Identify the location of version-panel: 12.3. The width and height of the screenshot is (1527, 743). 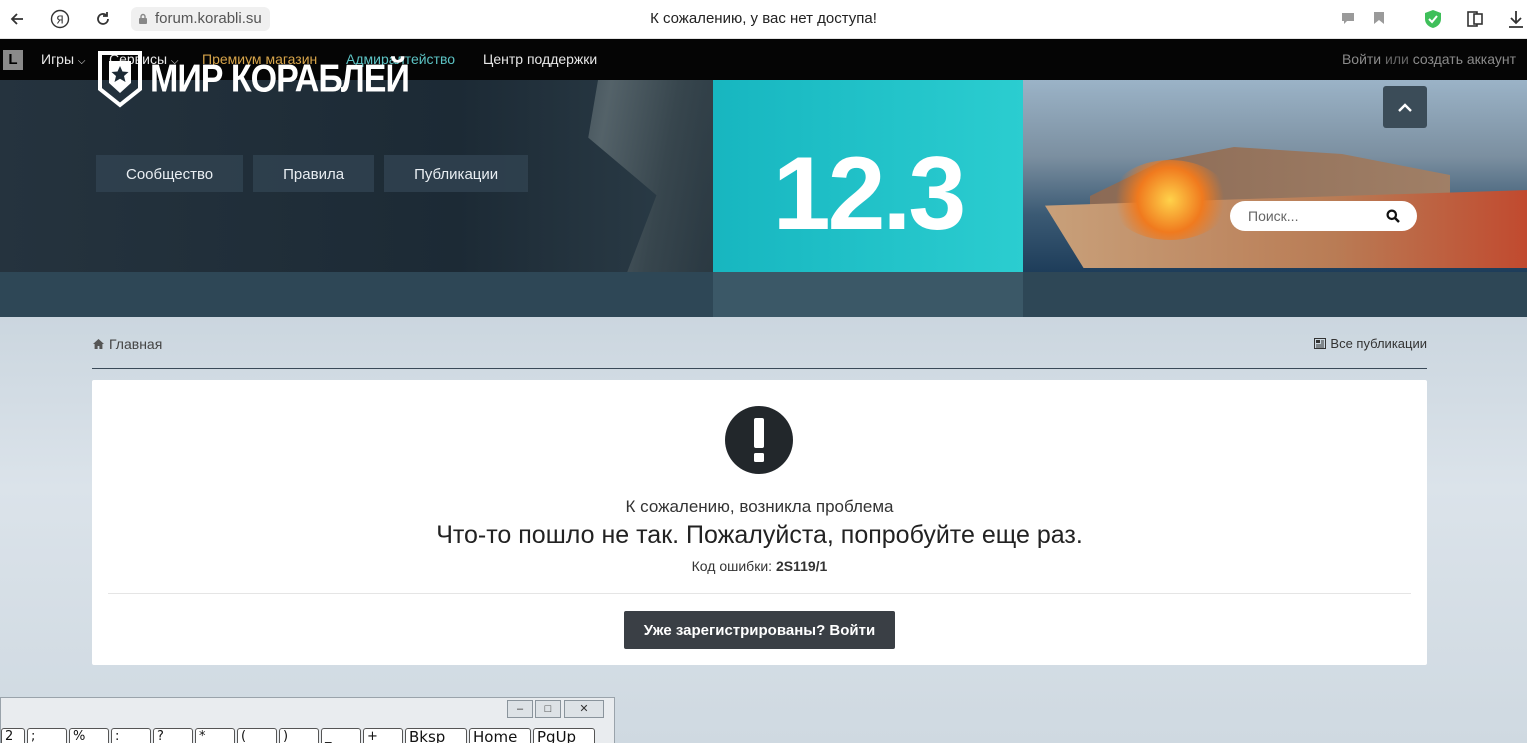
(868, 176).